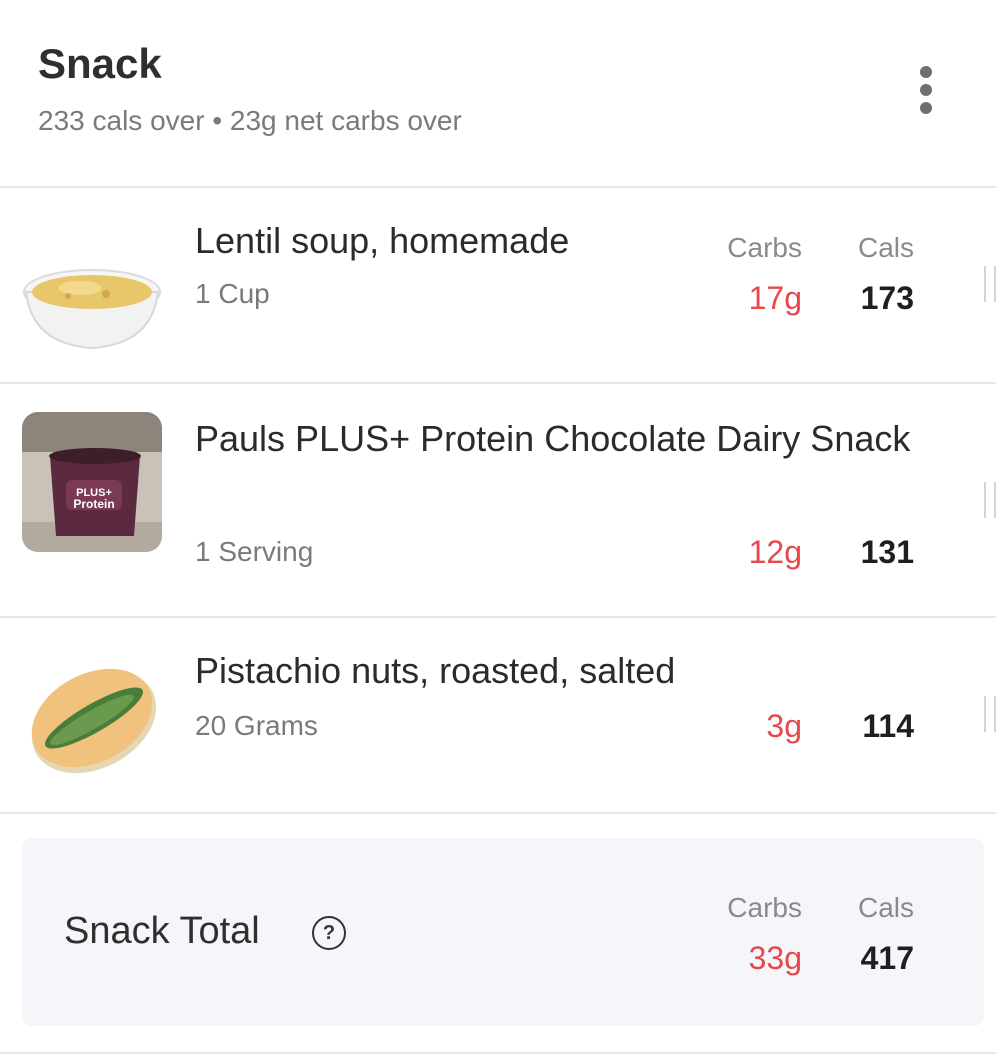  Describe the element at coordinates (100, 63) in the screenshot. I see `meal-title: Snack` at that location.